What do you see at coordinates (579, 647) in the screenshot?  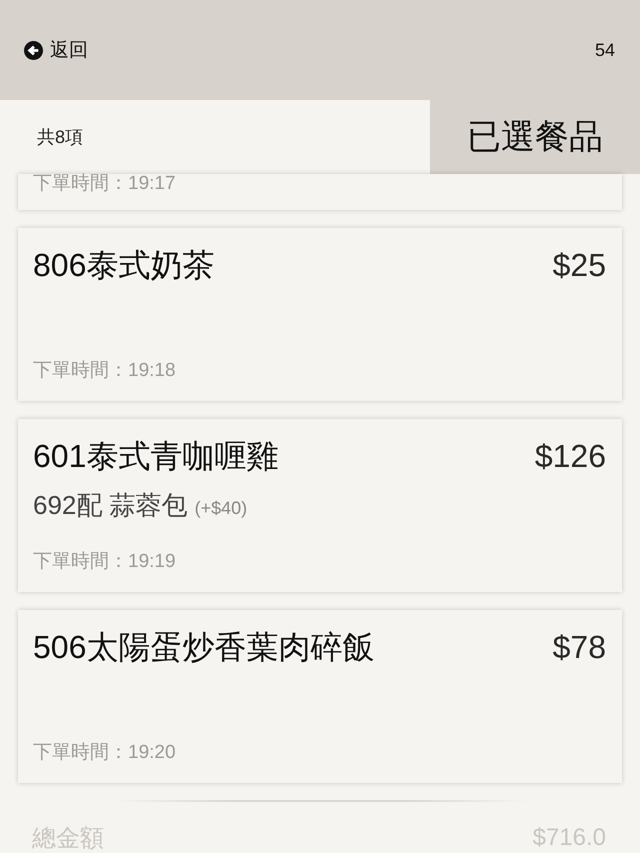 I see `dish-price: $78` at bounding box center [579, 647].